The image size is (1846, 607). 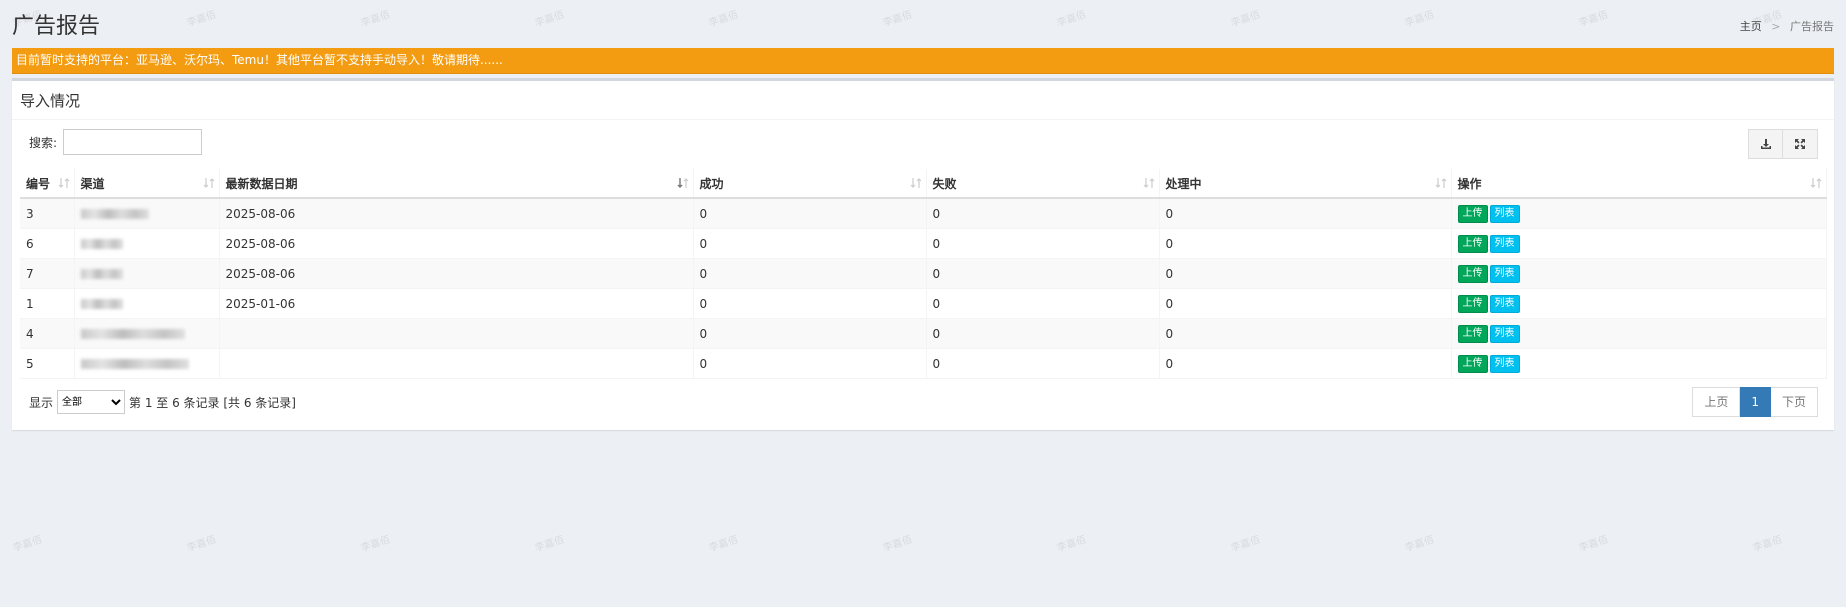 I want to click on breadcrumb-current: 广告报告, so click(x=1812, y=26).